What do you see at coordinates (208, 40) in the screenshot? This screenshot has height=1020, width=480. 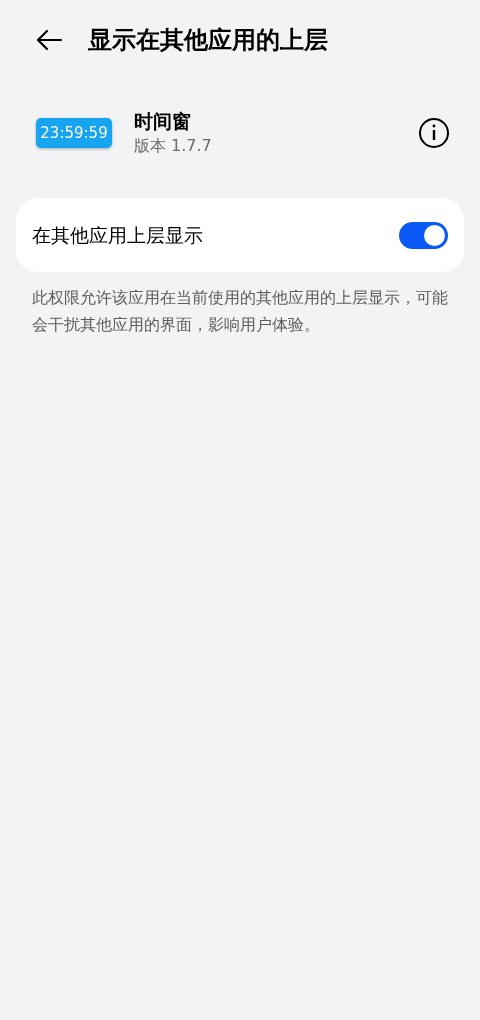 I see `page-title: 显示在其他应用的上层` at bounding box center [208, 40].